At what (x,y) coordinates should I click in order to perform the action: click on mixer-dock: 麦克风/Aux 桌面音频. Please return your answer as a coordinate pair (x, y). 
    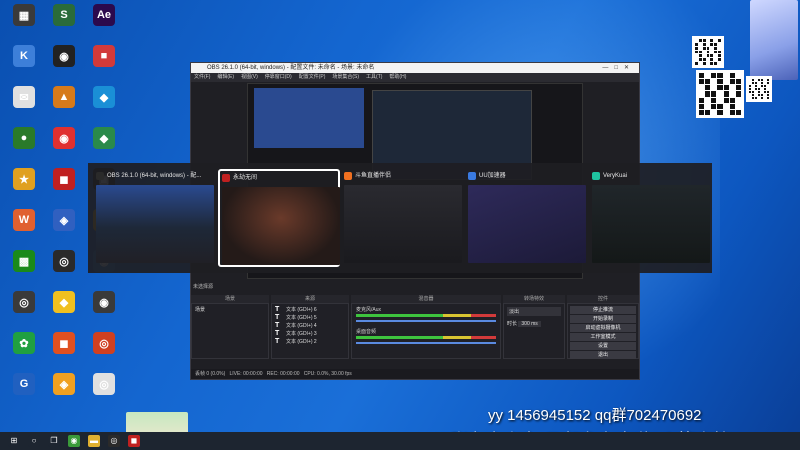
    Looking at the image, I should click on (426, 331).